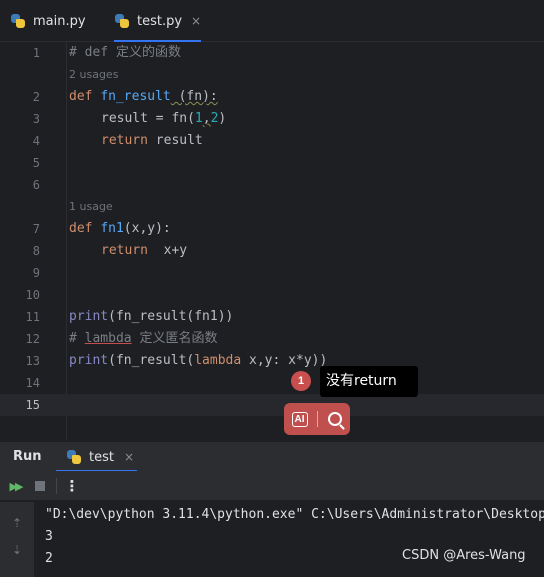 The height and width of the screenshot is (577, 544). I want to click on code-text: result = fn(1,2), so click(164, 118).